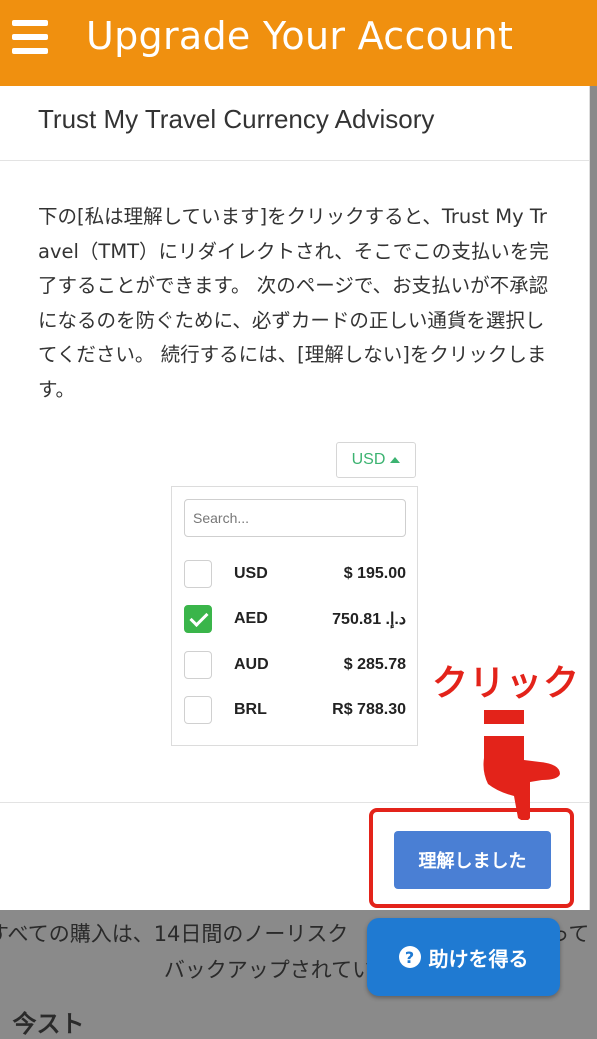  What do you see at coordinates (395, 460) in the screenshot?
I see `caret-up-icon` at bounding box center [395, 460].